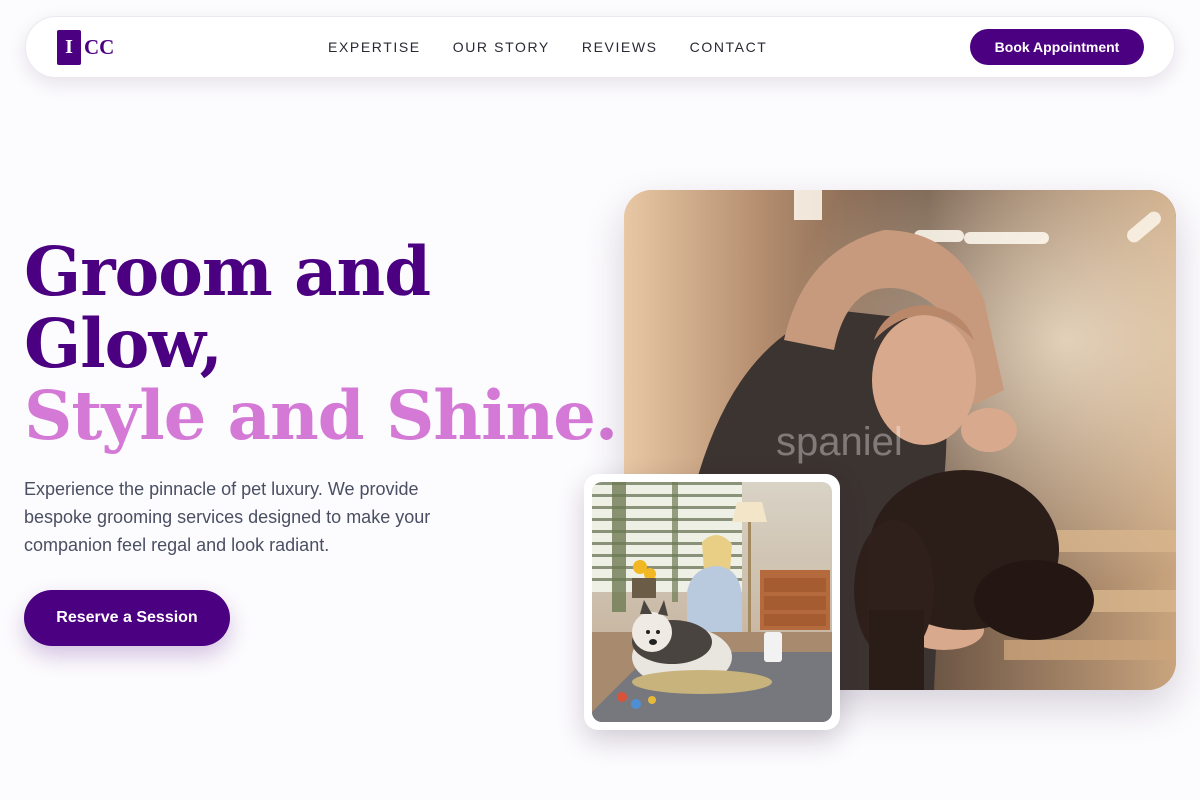 The width and height of the screenshot is (1200, 800). What do you see at coordinates (374, 47) in the screenshot?
I see `nav-link-expertise: EXPERTISE` at bounding box center [374, 47].